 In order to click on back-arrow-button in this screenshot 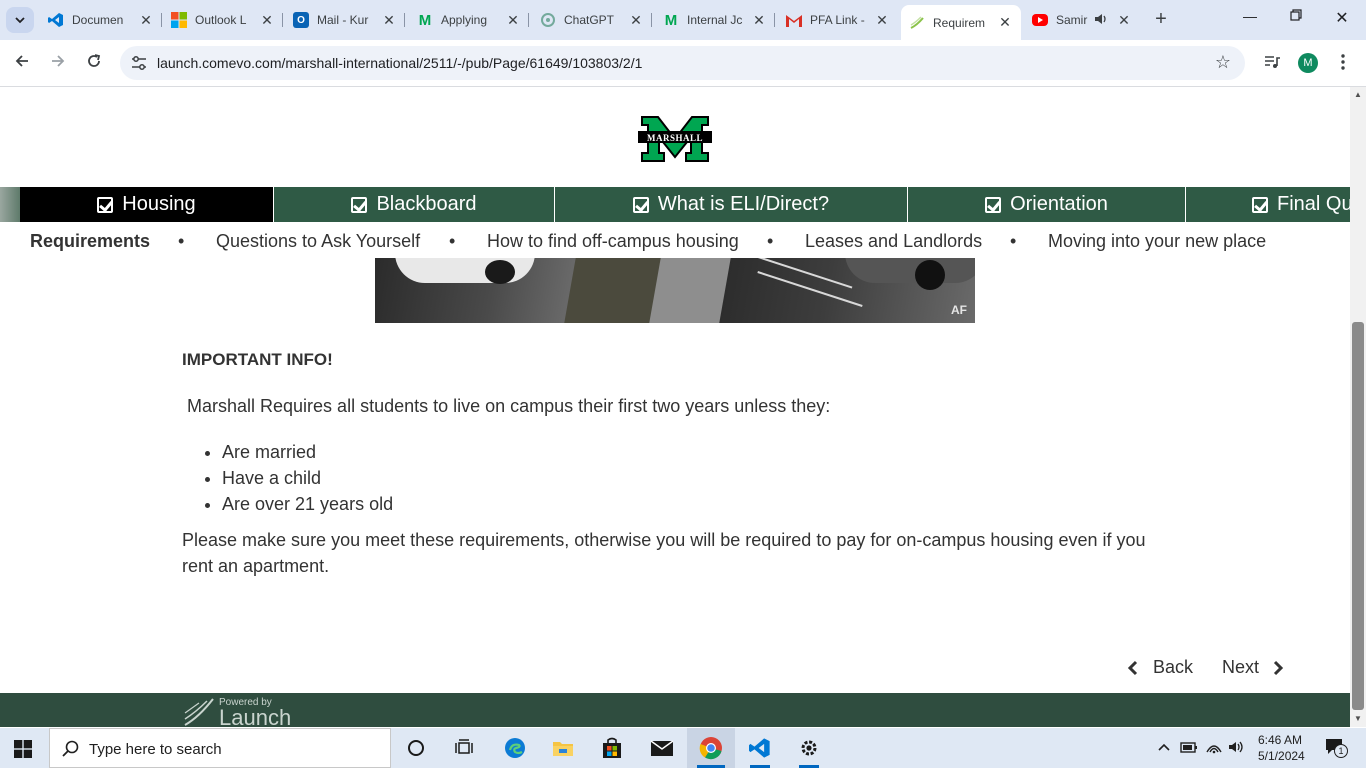, I will do `click(22, 64)`.